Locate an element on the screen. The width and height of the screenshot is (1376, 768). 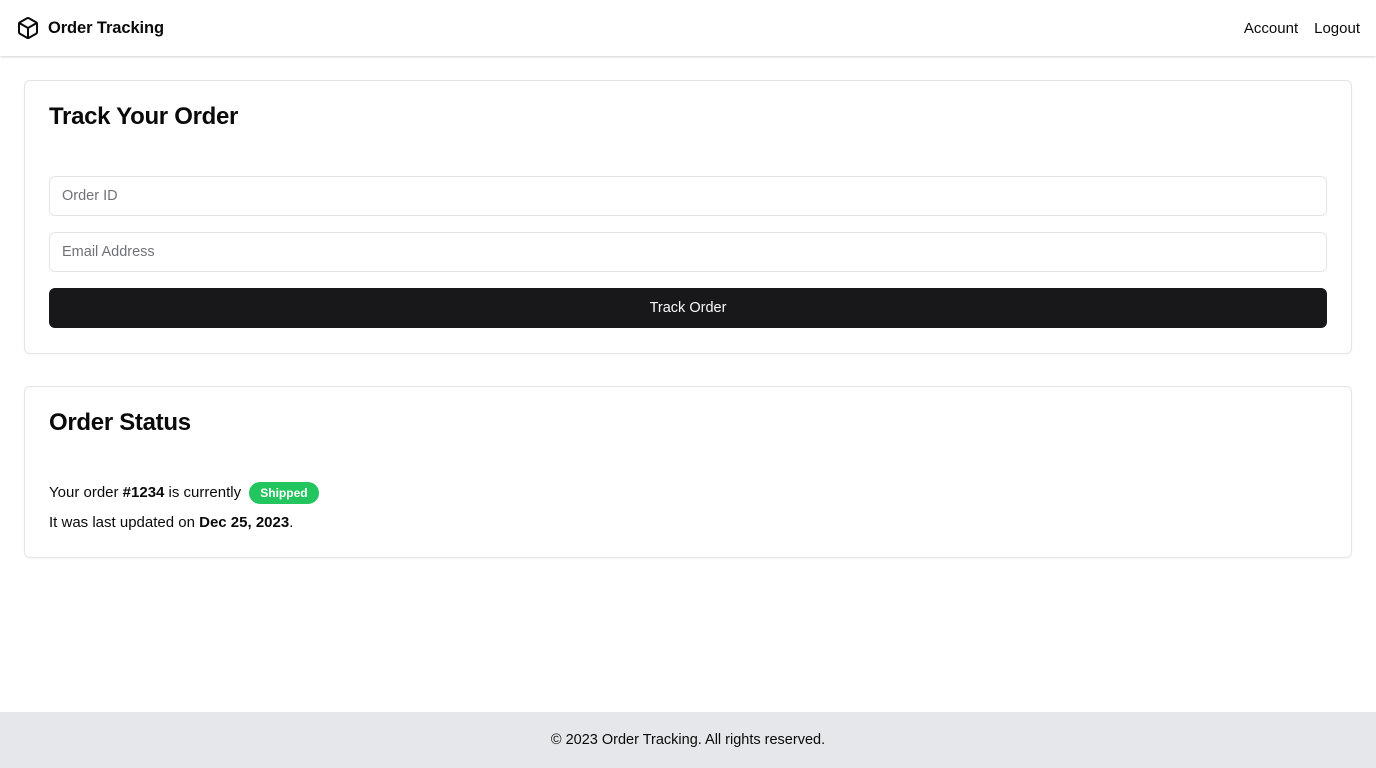
logout-link: Logout is located at coordinates (1337, 28).